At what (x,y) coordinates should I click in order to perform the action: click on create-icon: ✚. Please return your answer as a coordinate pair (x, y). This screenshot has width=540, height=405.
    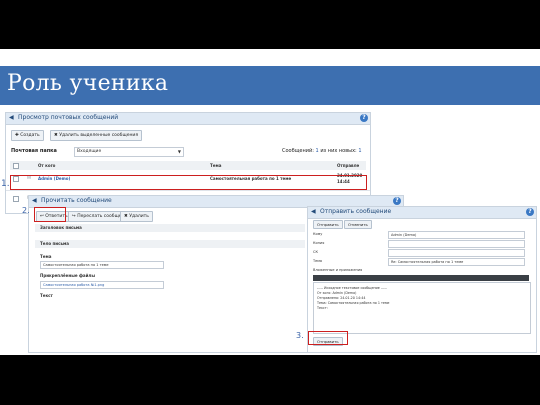
    Looking at the image, I should click on (17, 135).